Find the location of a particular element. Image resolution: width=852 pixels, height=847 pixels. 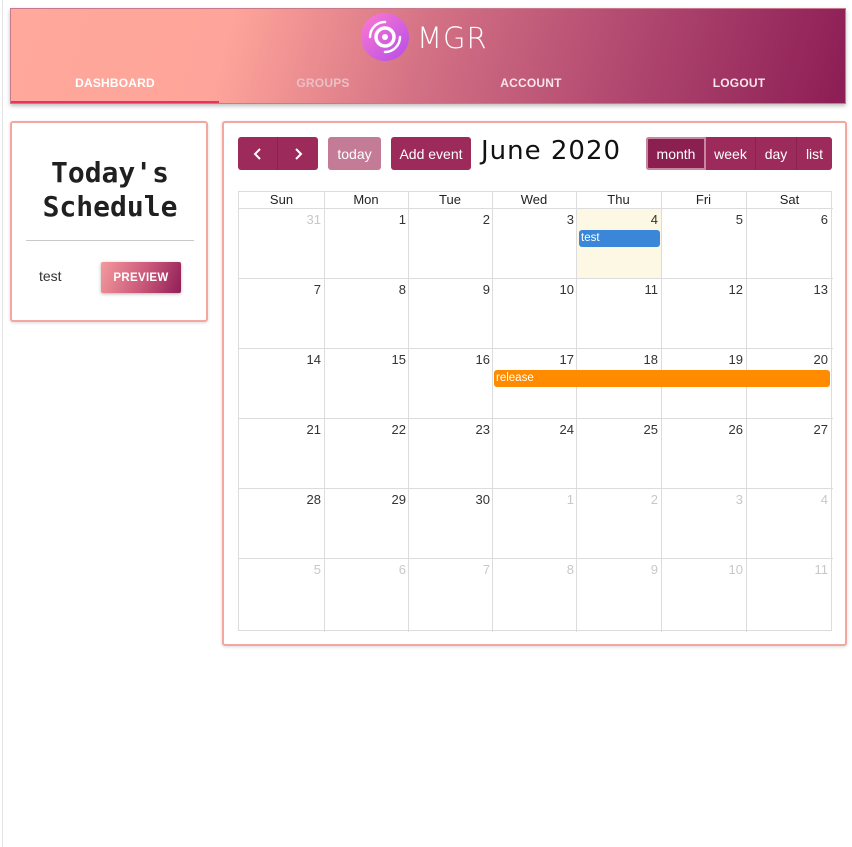

day-cell-number: 22 is located at coordinates (367, 429).